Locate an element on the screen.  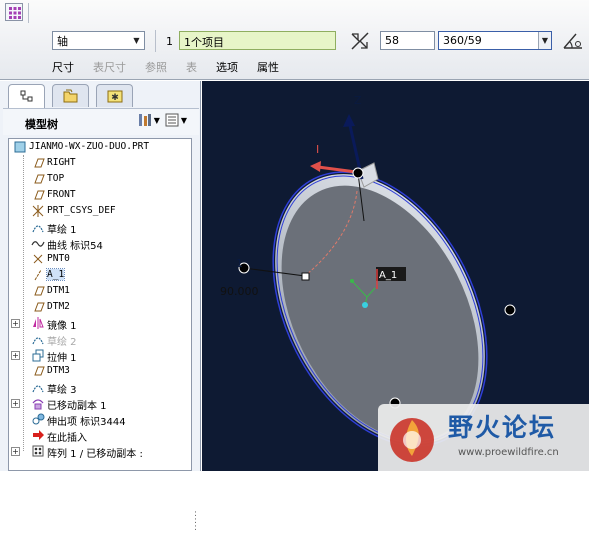
tree-item: + 阵列 1 / 已移动副本 : is located at coordinates (100, 451).